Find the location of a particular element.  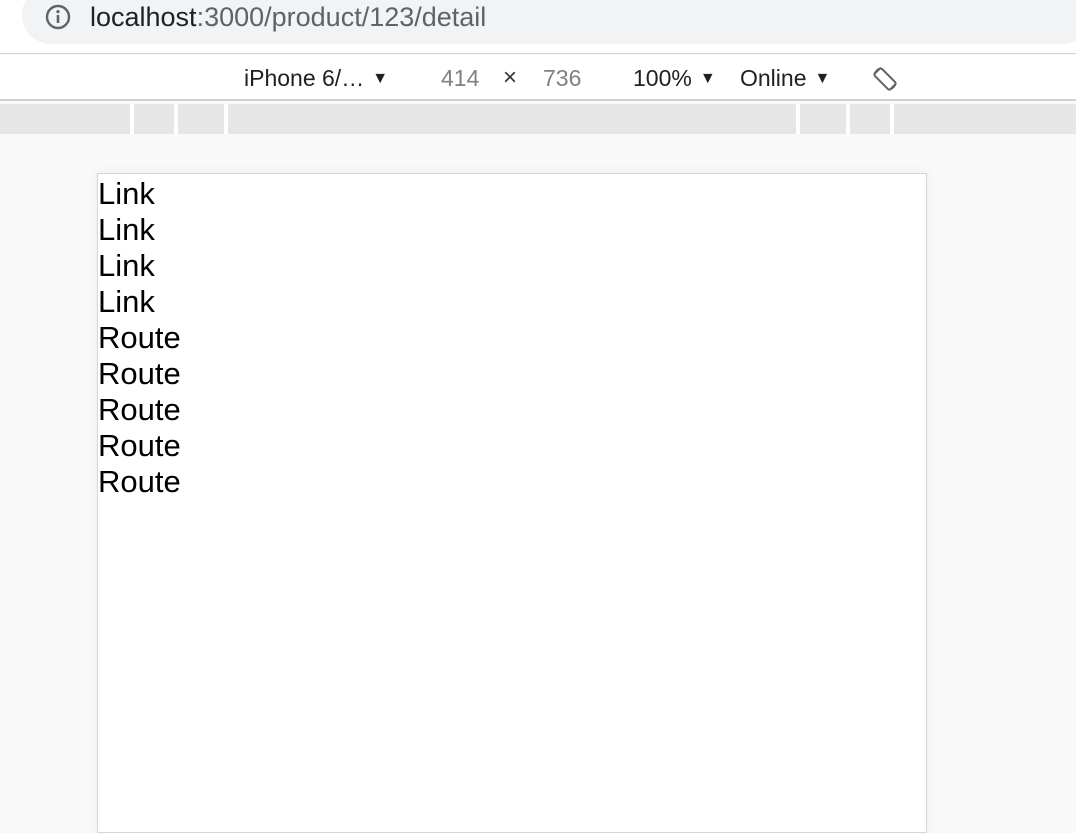

zoom-select: 100% ▼ is located at coordinates (674, 78).